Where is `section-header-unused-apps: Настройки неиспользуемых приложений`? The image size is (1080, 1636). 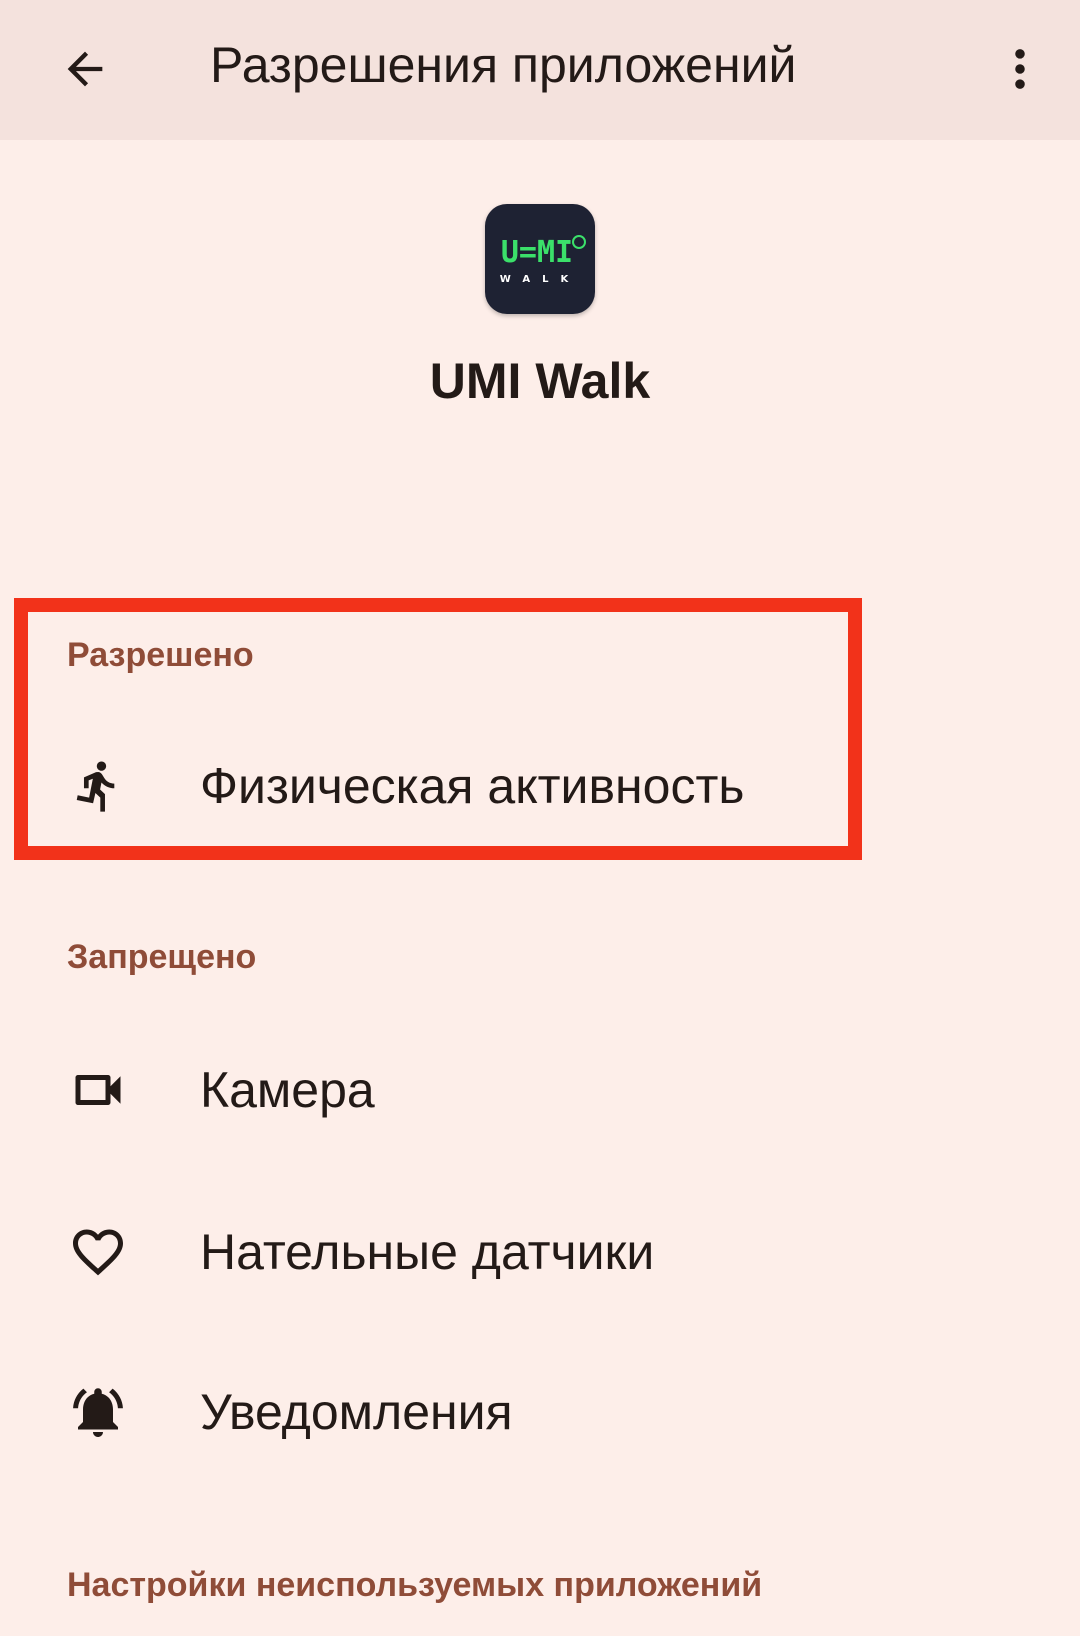
section-header-unused-apps: Настройки неиспользуемых приложений is located at coordinates (415, 1585).